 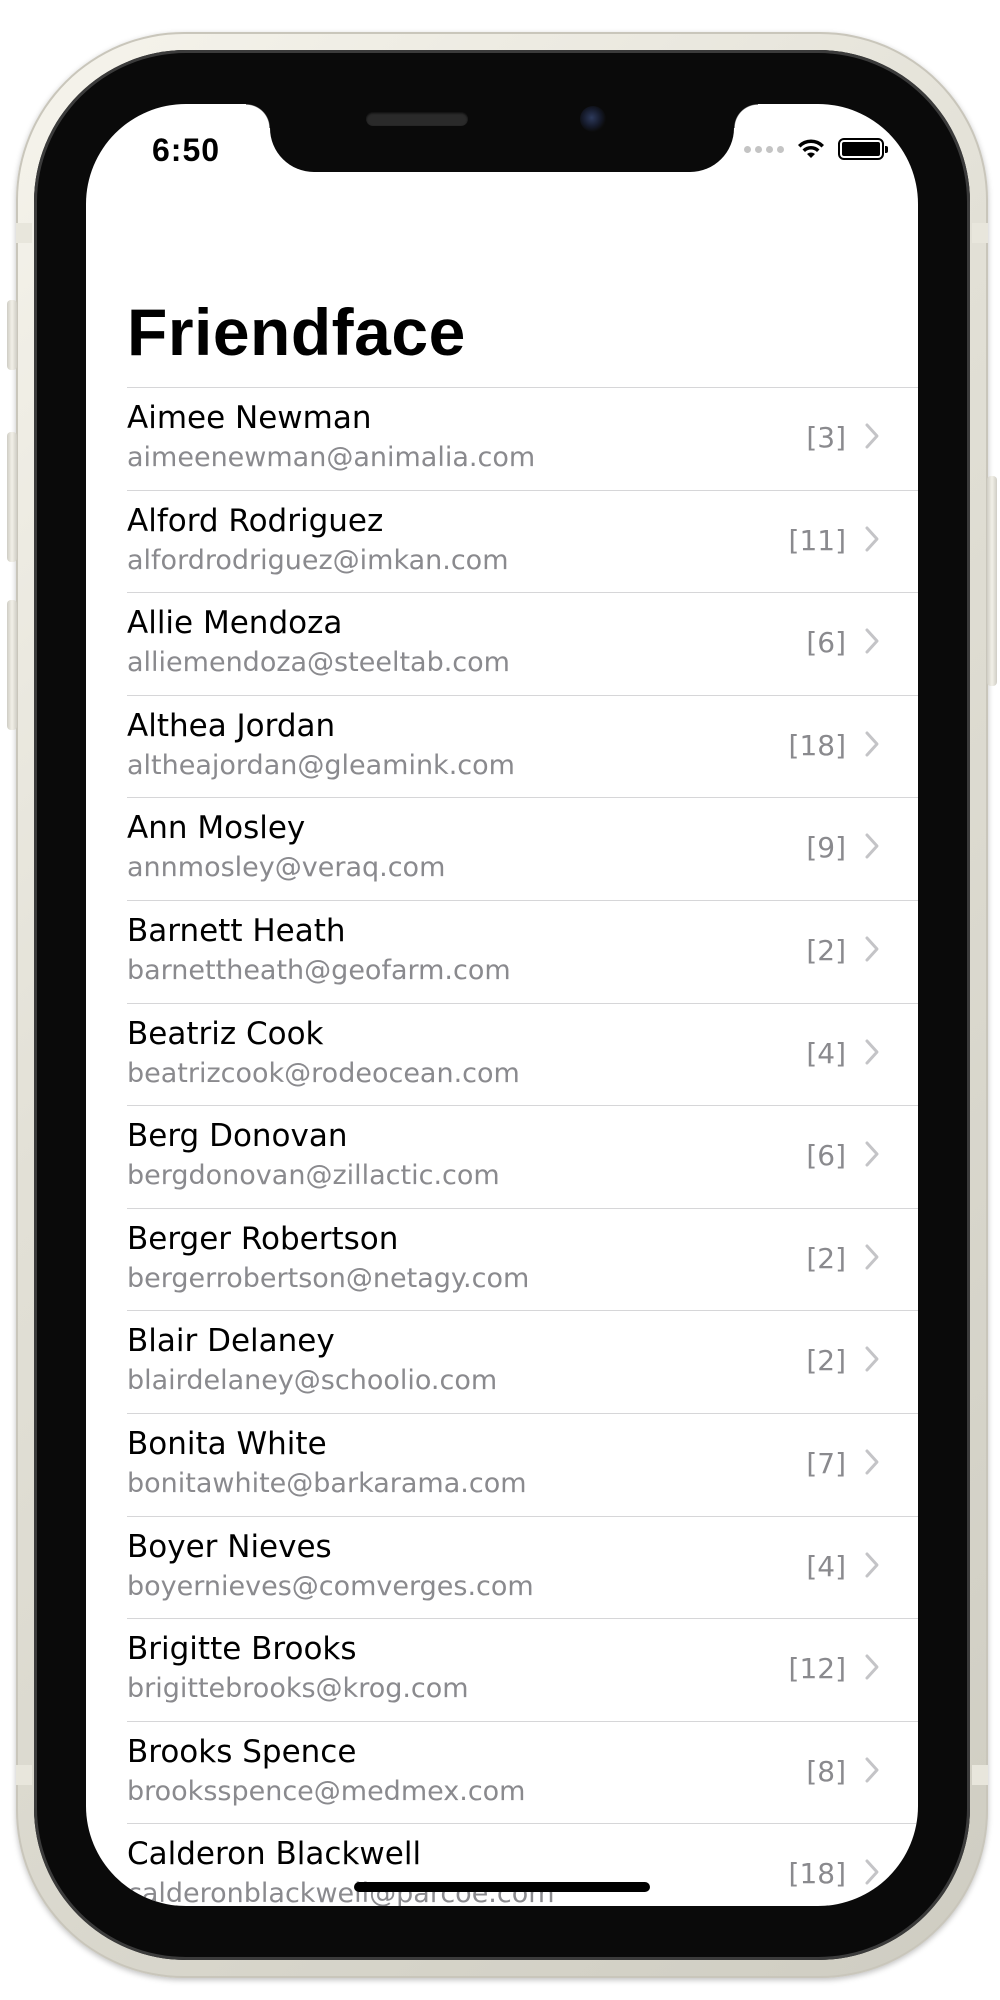 What do you see at coordinates (817, 1669) in the screenshot?
I see `friend-count: [12]` at bounding box center [817, 1669].